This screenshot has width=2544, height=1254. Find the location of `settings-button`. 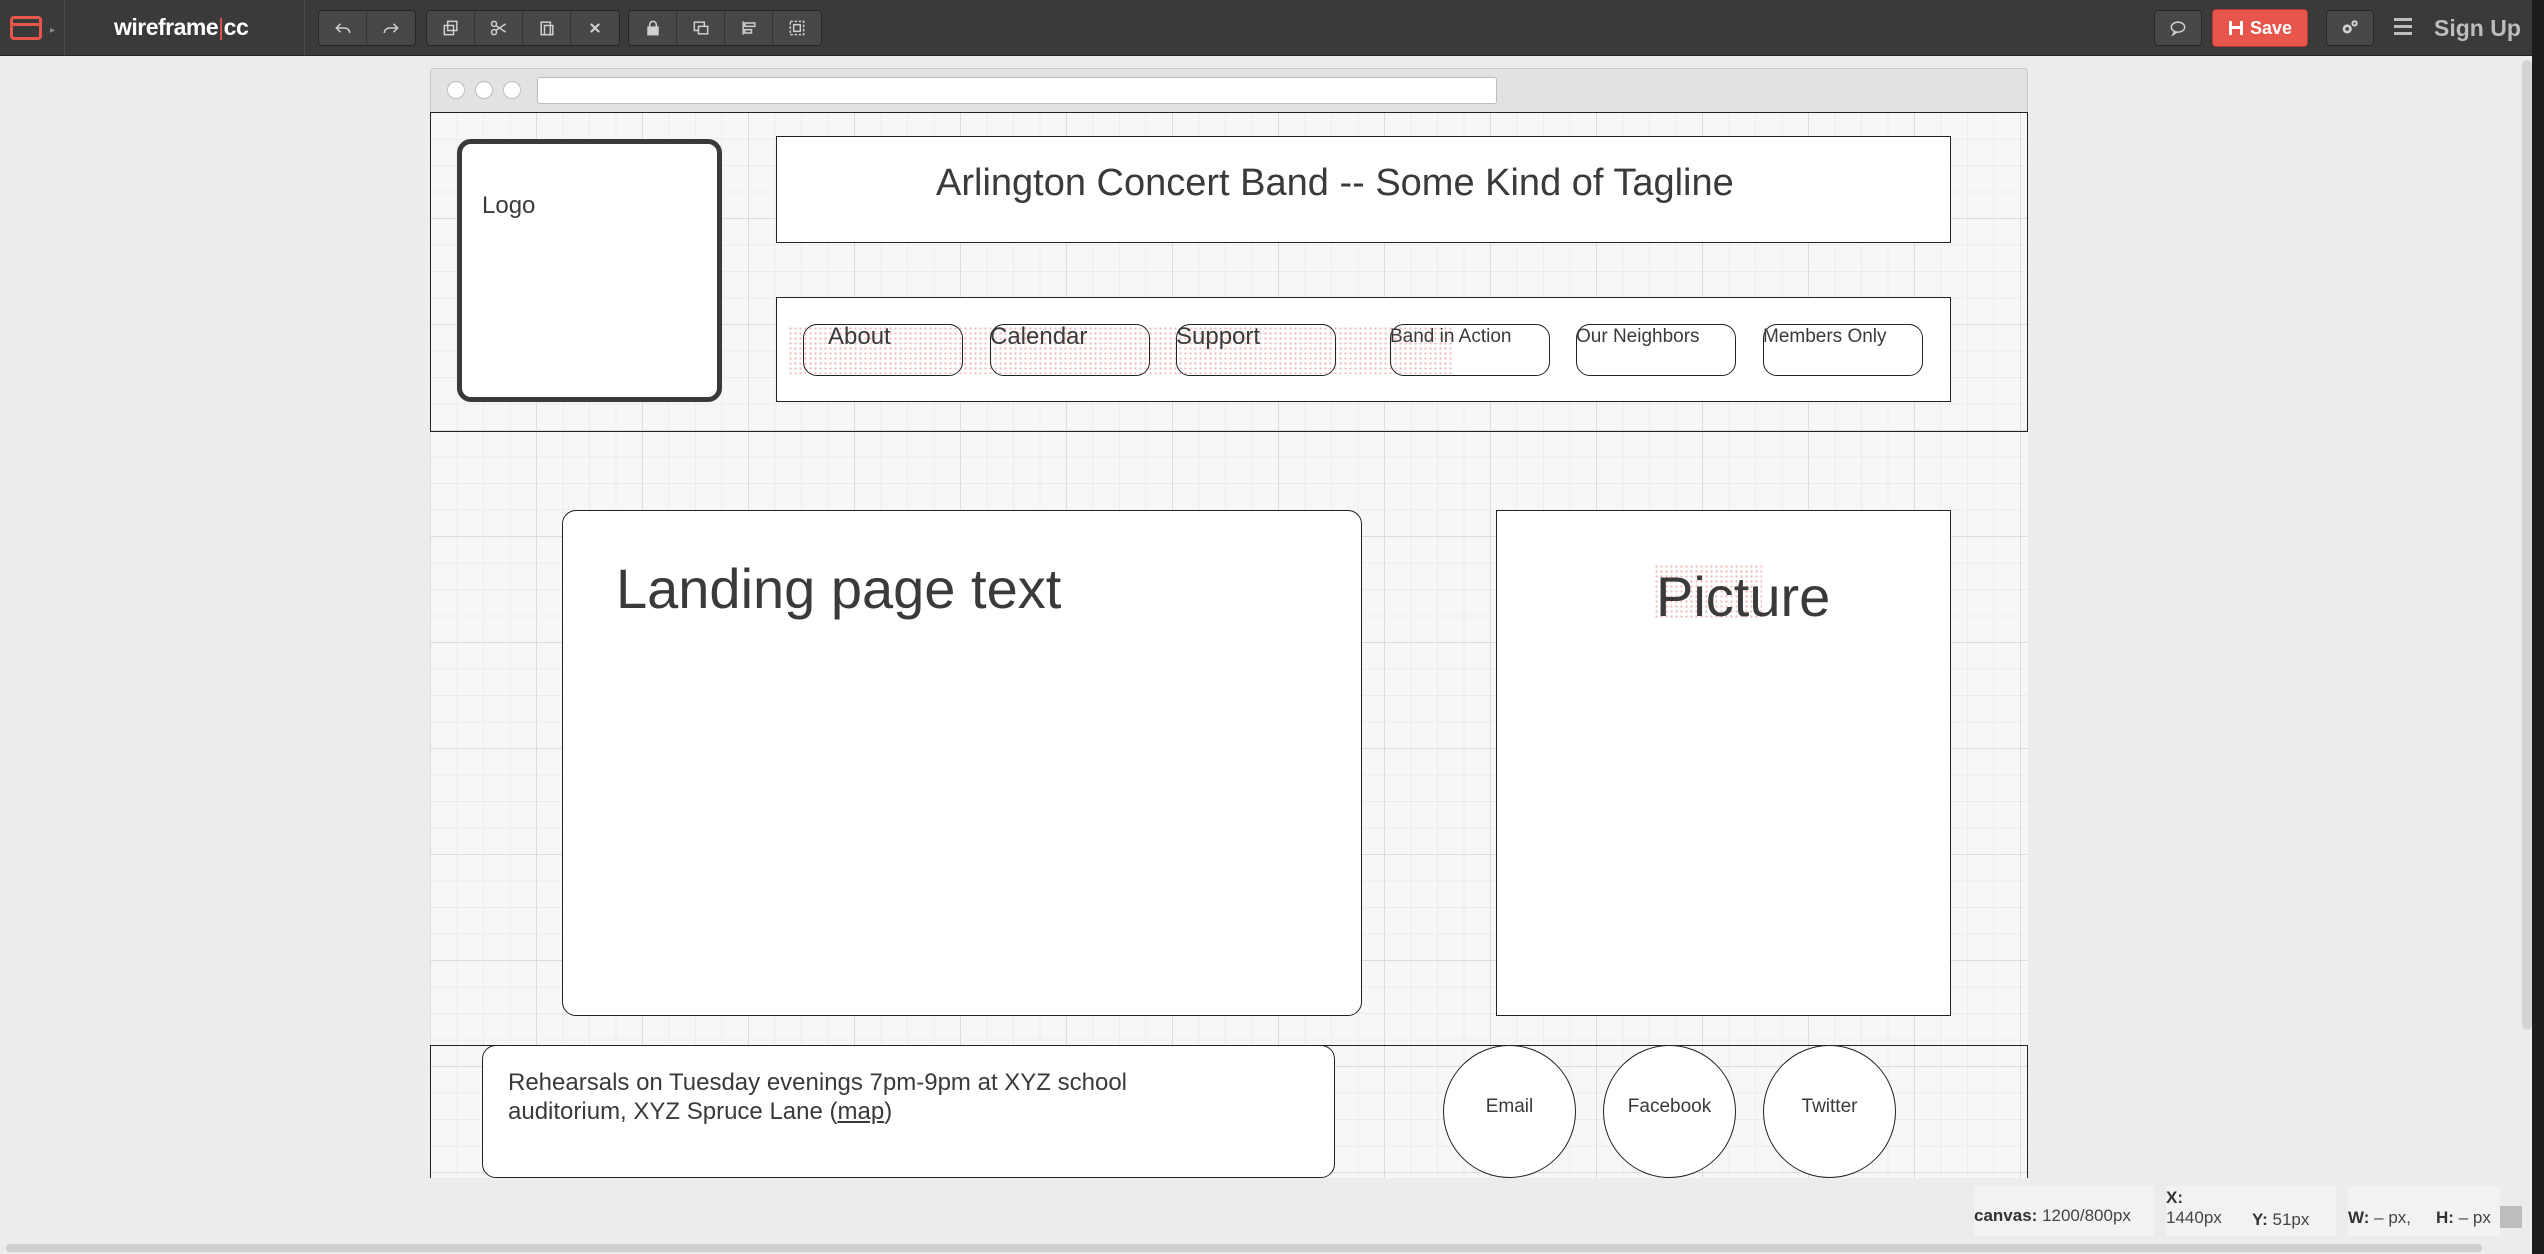

settings-button is located at coordinates (2350, 28).